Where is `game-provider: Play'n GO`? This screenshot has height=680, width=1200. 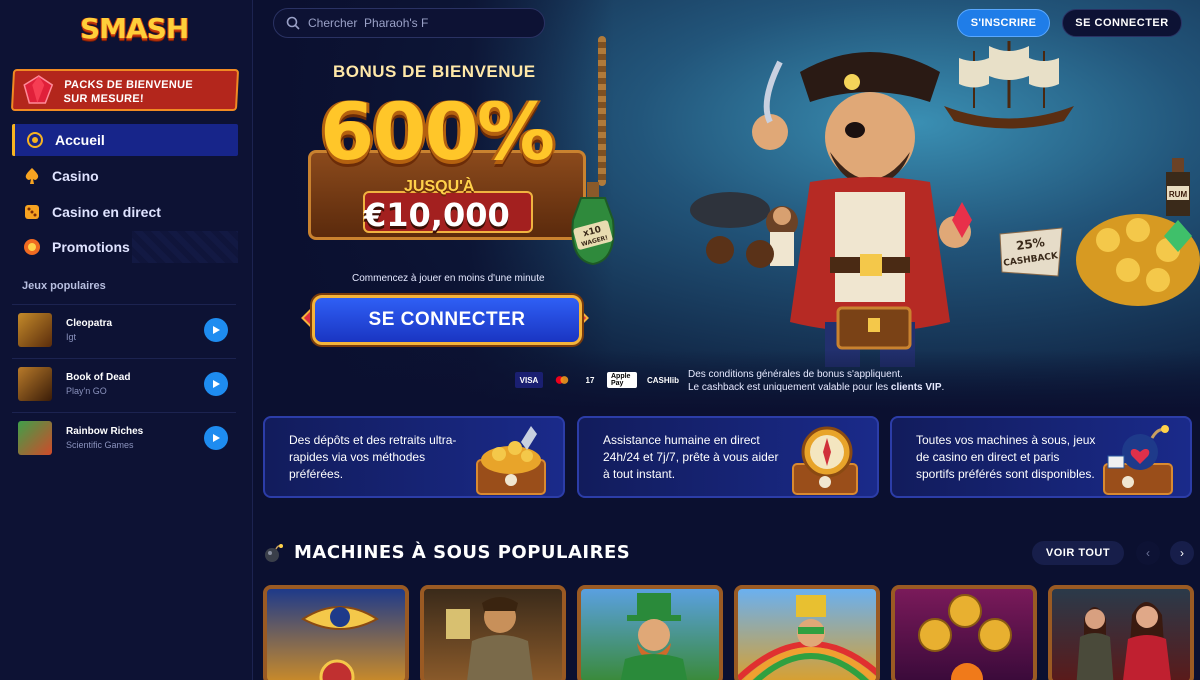
game-provider: Play'n GO is located at coordinates (86, 391).